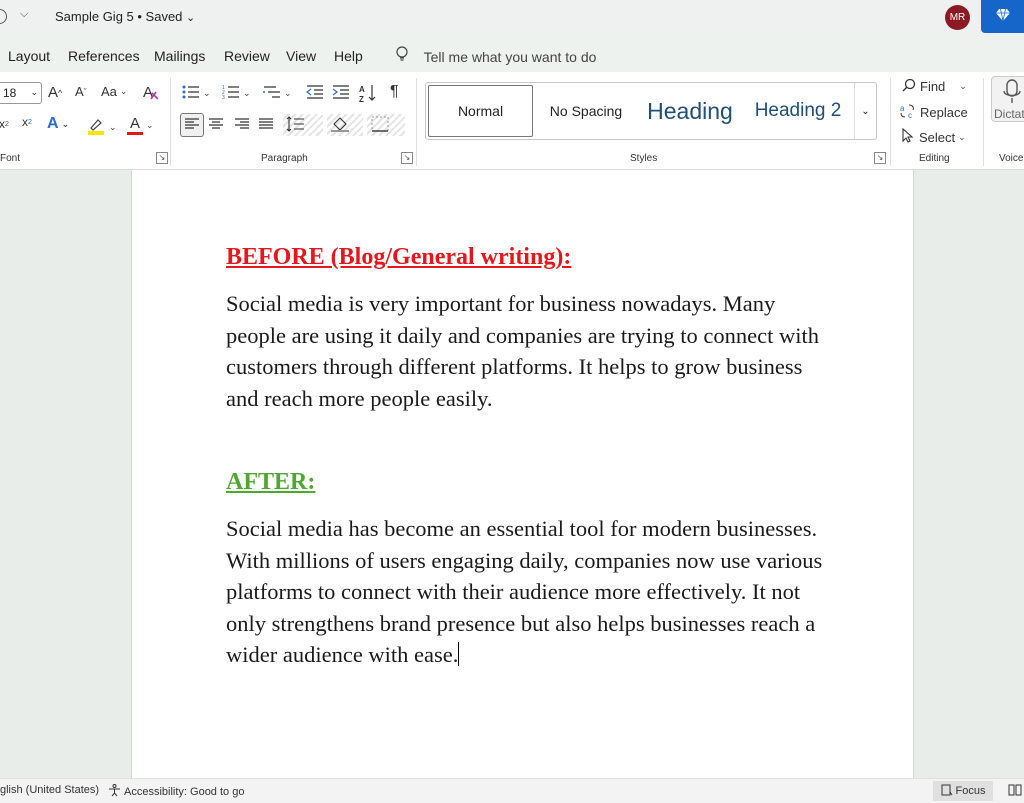 The image size is (1024, 803). I want to click on before-heading: BEFORE (Blog/General writing):, so click(399, 257).